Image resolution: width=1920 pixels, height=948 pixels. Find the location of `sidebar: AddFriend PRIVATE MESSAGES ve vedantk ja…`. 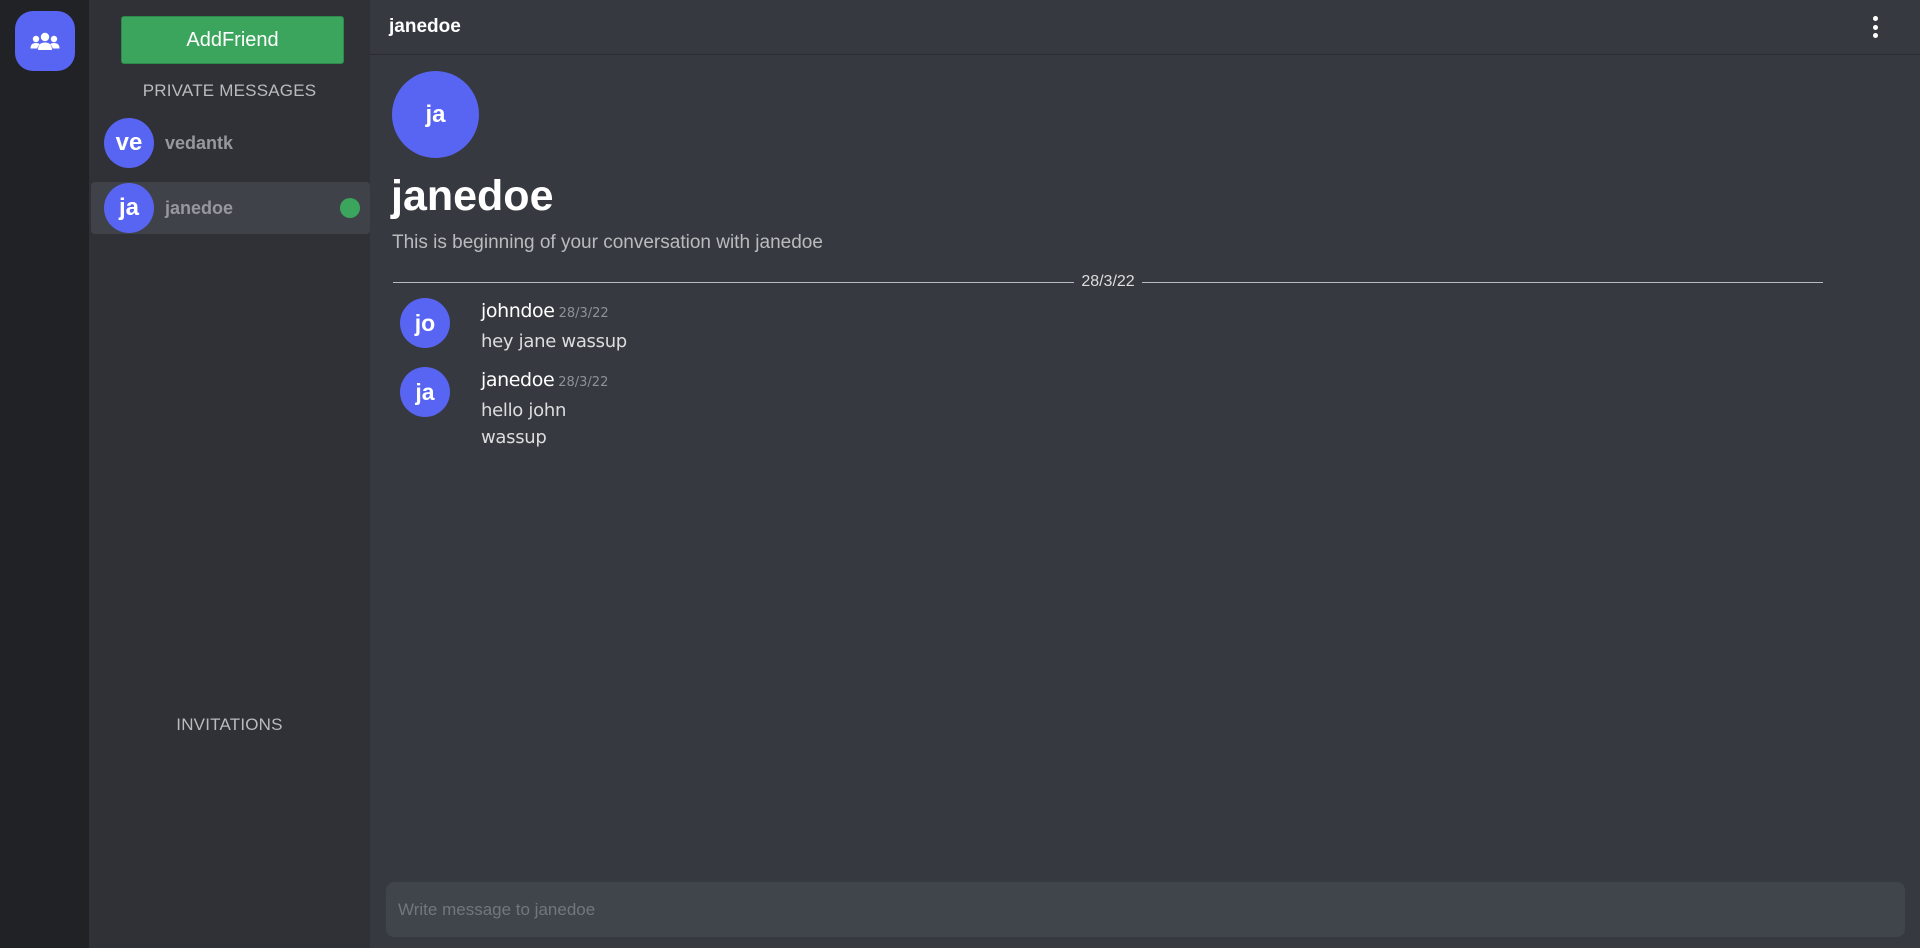

sidebar: AddFriend PRIVATE MESSAGES ve vedantk ja… is located at coordinates (229, 474).